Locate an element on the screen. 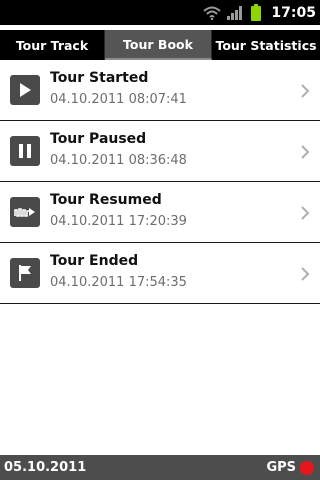 This screenshot has width=320, height=480. tab-tour-statistics: Tour Statistics is located at coordinates (266, 45).